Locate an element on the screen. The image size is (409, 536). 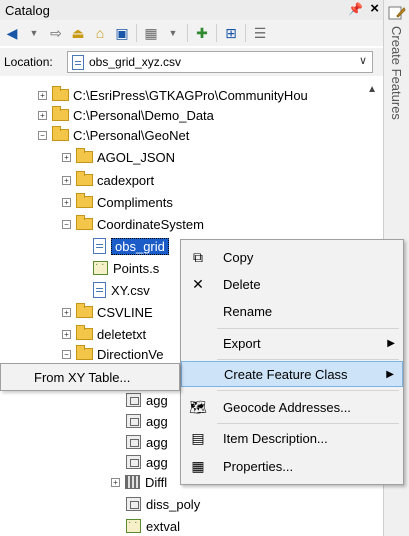
tree-item-label: deletetxt is located at coordinates (122, 334).